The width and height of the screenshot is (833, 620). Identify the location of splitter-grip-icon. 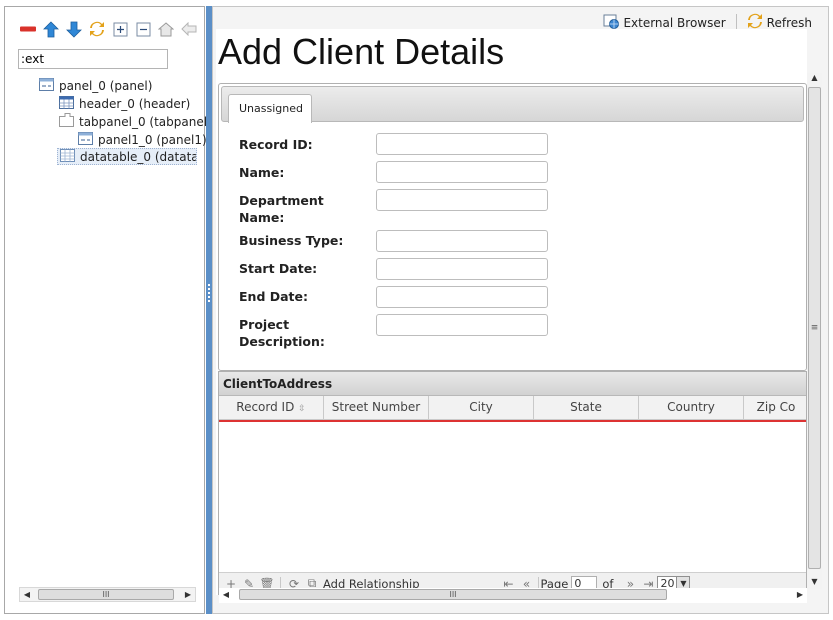
(209, 293).